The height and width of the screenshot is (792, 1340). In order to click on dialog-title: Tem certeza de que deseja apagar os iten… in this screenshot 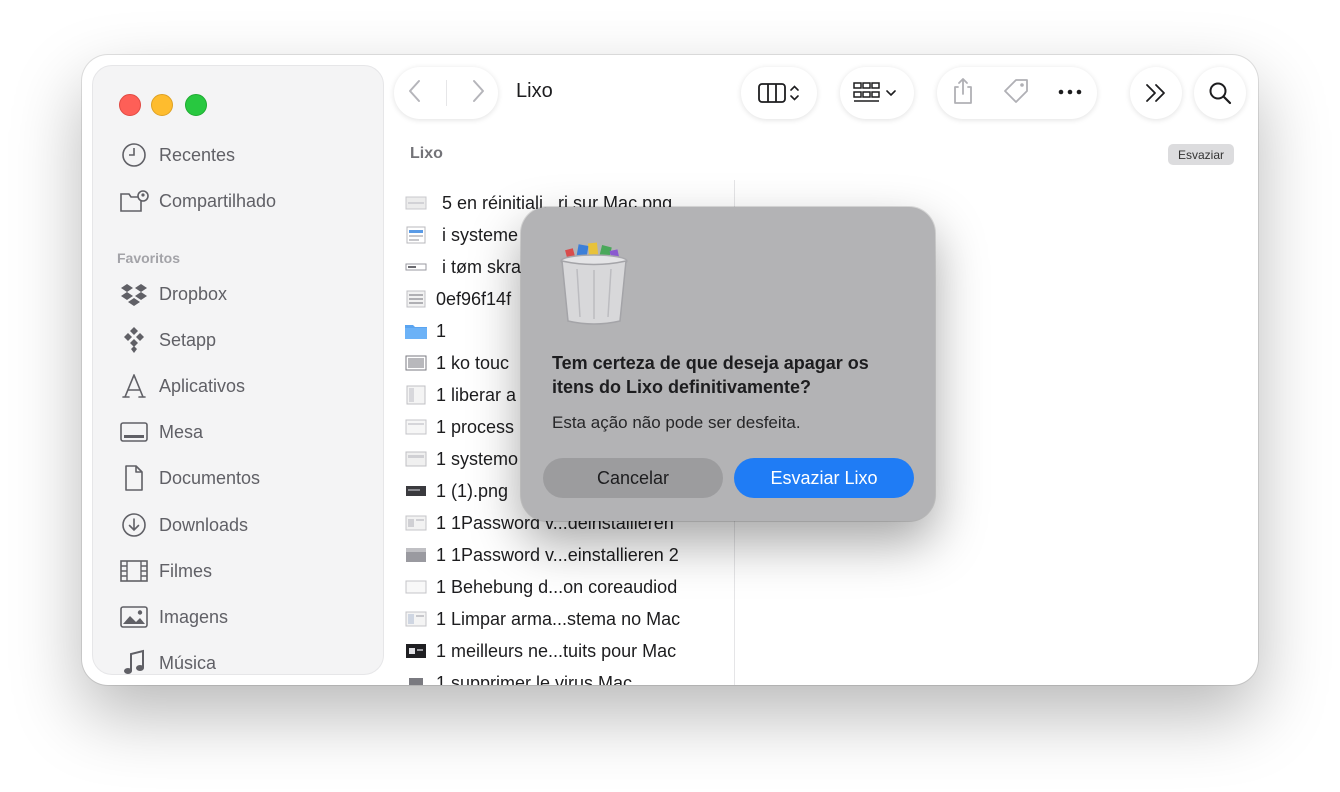, I will do `click(732, 375)`.